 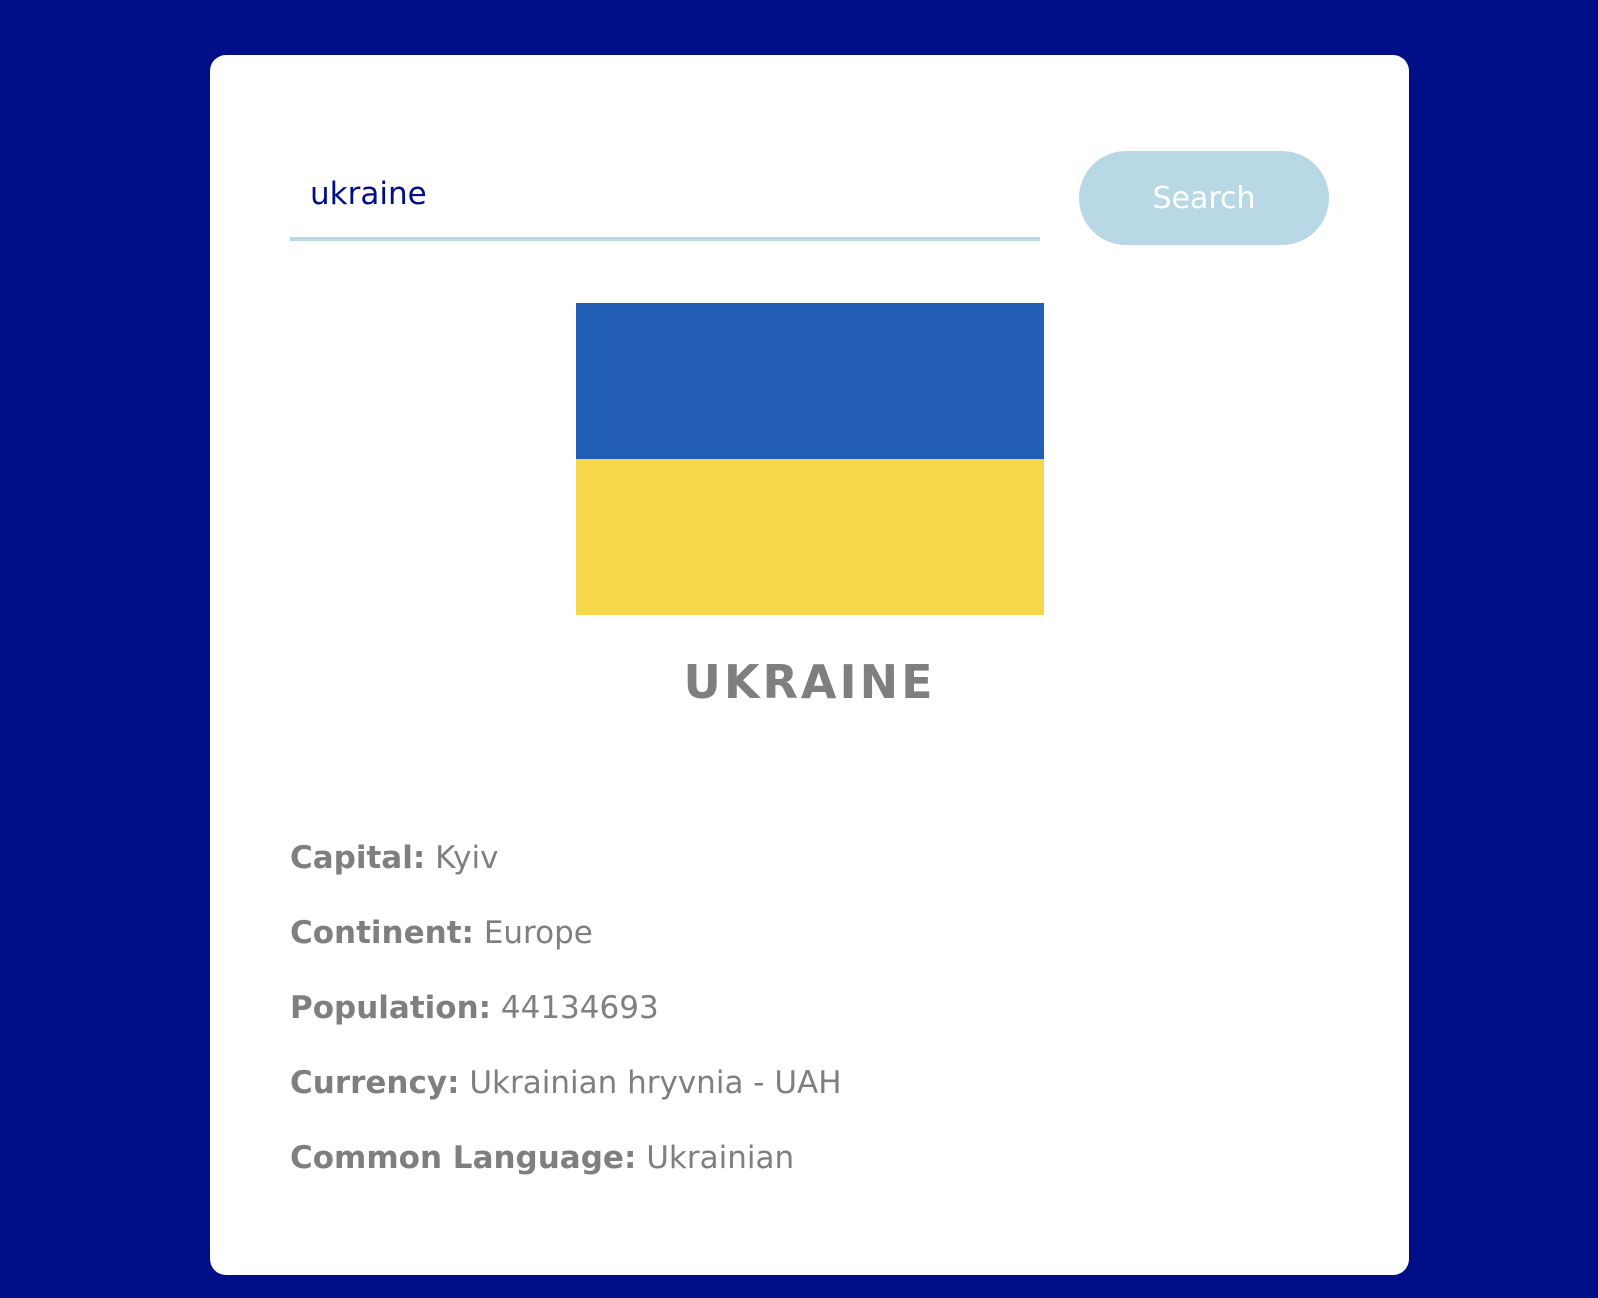 I want to click on detail-value: 44134693, so click(x=579, y=1008).